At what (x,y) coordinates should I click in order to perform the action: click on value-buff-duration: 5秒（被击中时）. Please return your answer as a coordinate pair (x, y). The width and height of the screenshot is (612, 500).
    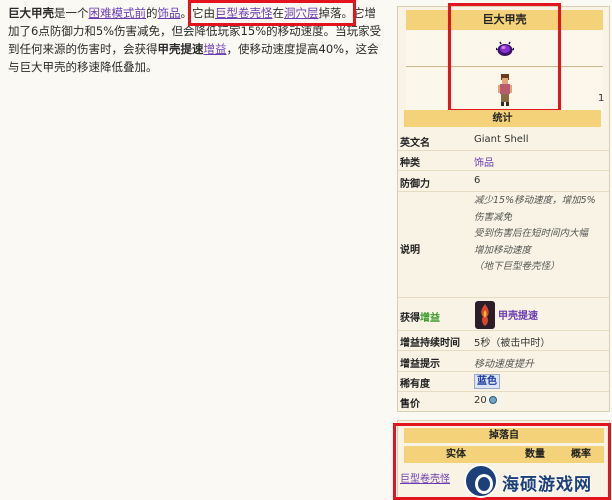
    Looking at the image, I should click on (512, 343).